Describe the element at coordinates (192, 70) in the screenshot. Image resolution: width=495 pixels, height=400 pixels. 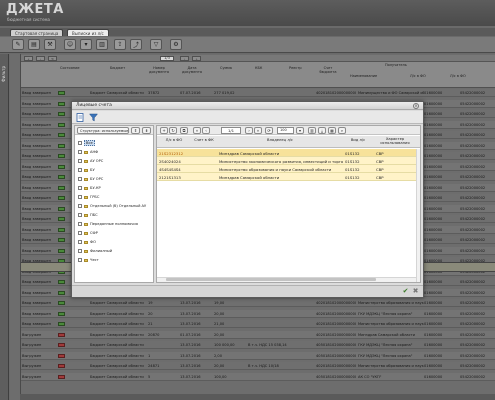
I see `col-header-doc-date: Дата документа` at that location.